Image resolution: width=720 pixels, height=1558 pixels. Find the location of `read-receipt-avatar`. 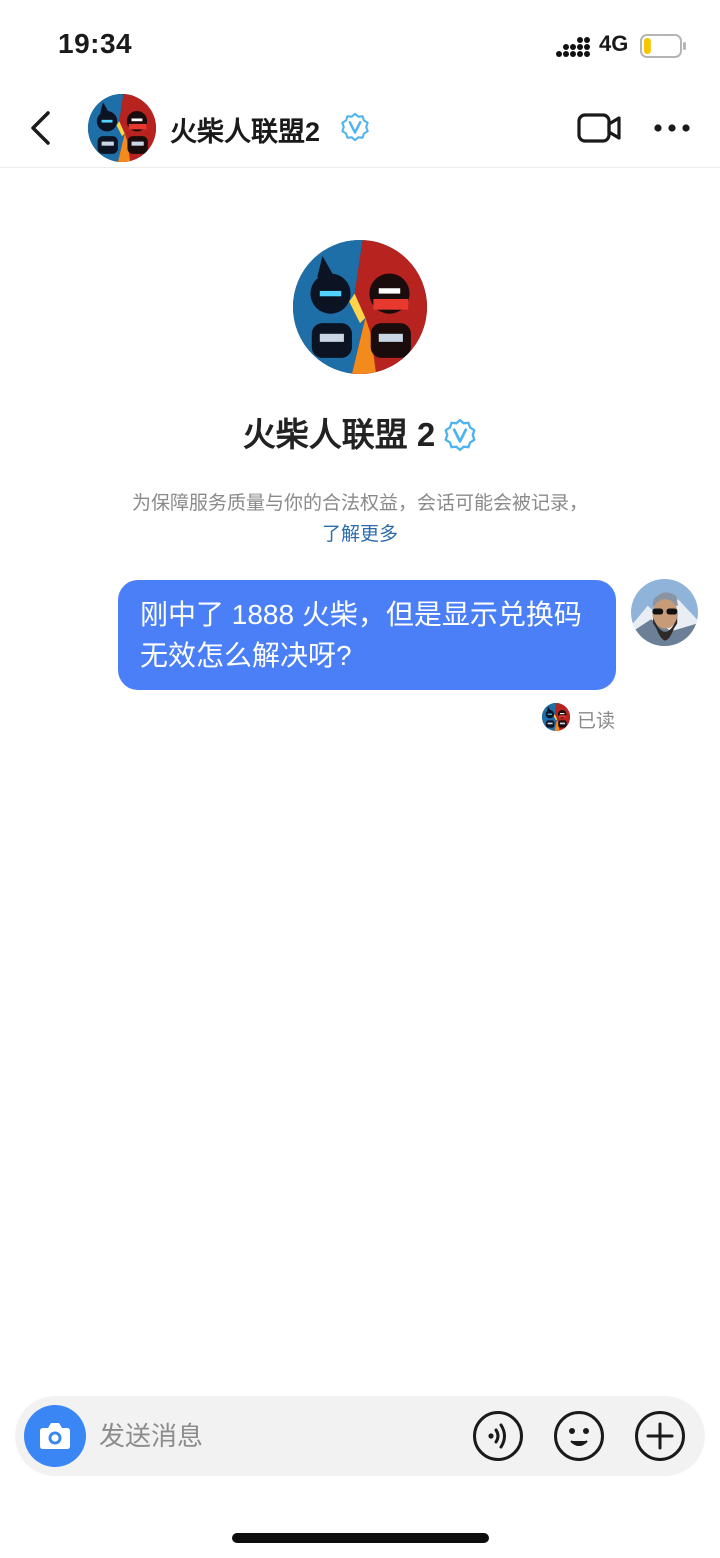

read-receipt-avatar is located at coordinates (556, 717).